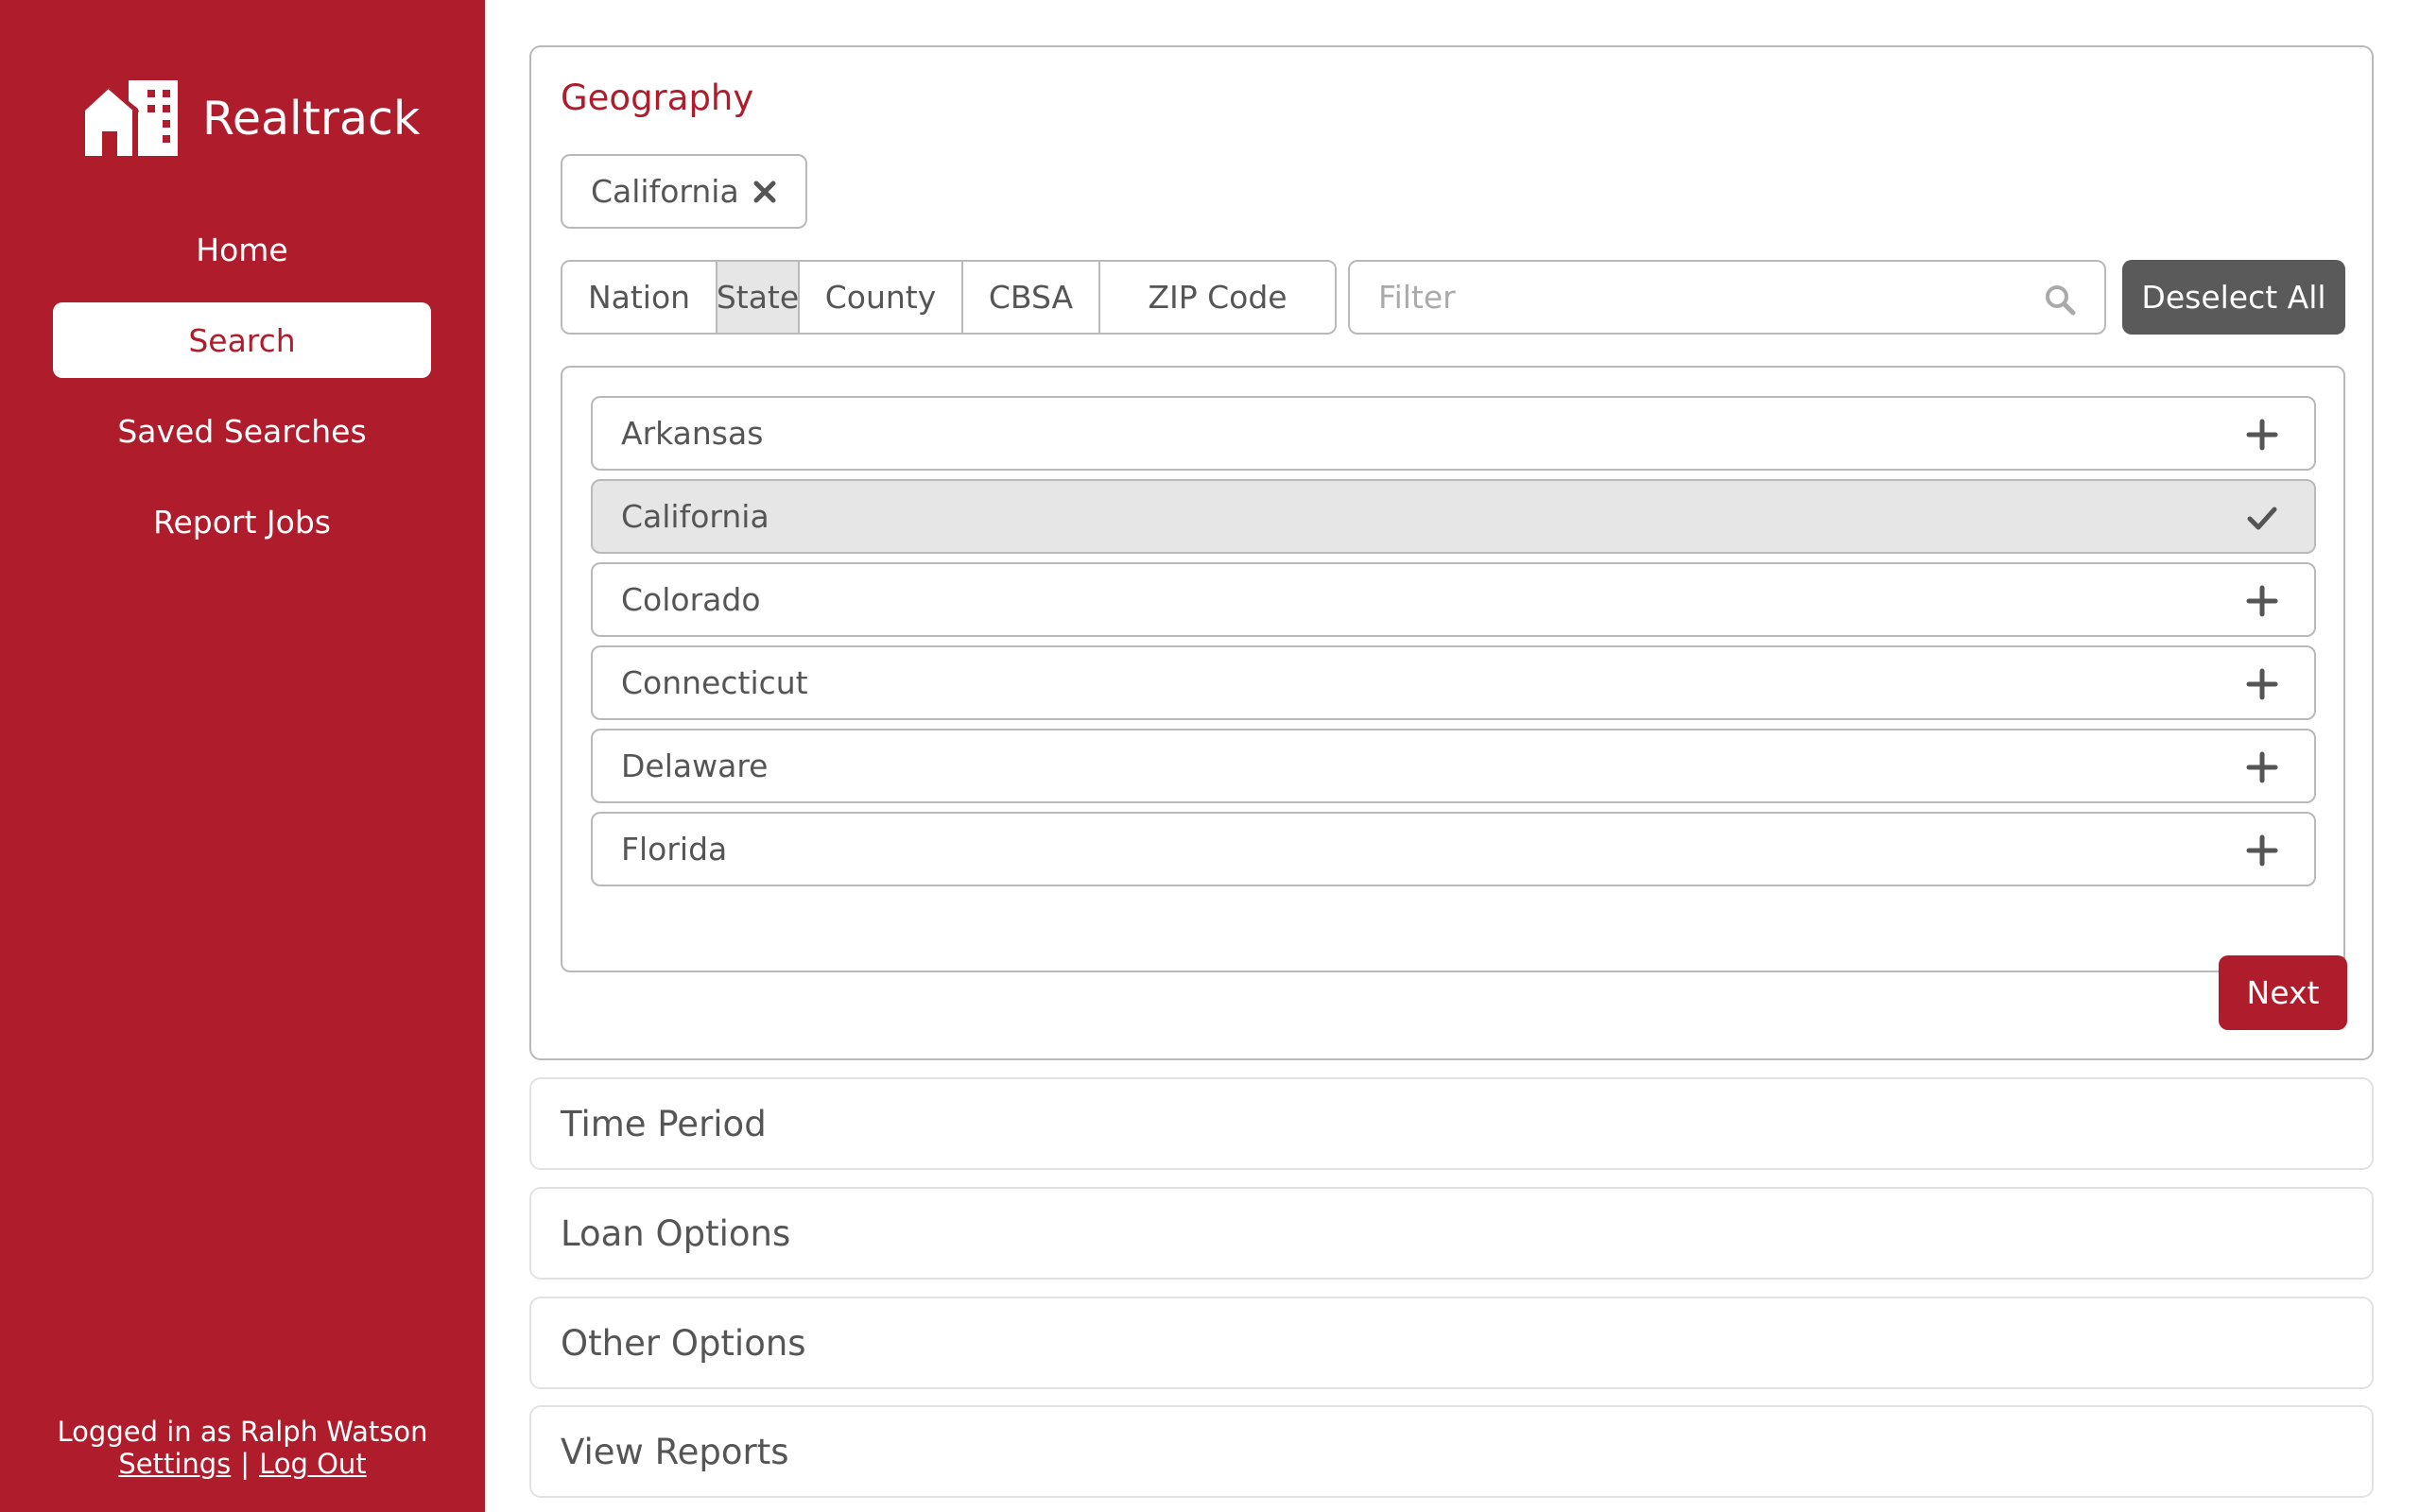 This screenshot has width=2420, height=1512. I want to click on brand: Realtrack, so click(252, 118).